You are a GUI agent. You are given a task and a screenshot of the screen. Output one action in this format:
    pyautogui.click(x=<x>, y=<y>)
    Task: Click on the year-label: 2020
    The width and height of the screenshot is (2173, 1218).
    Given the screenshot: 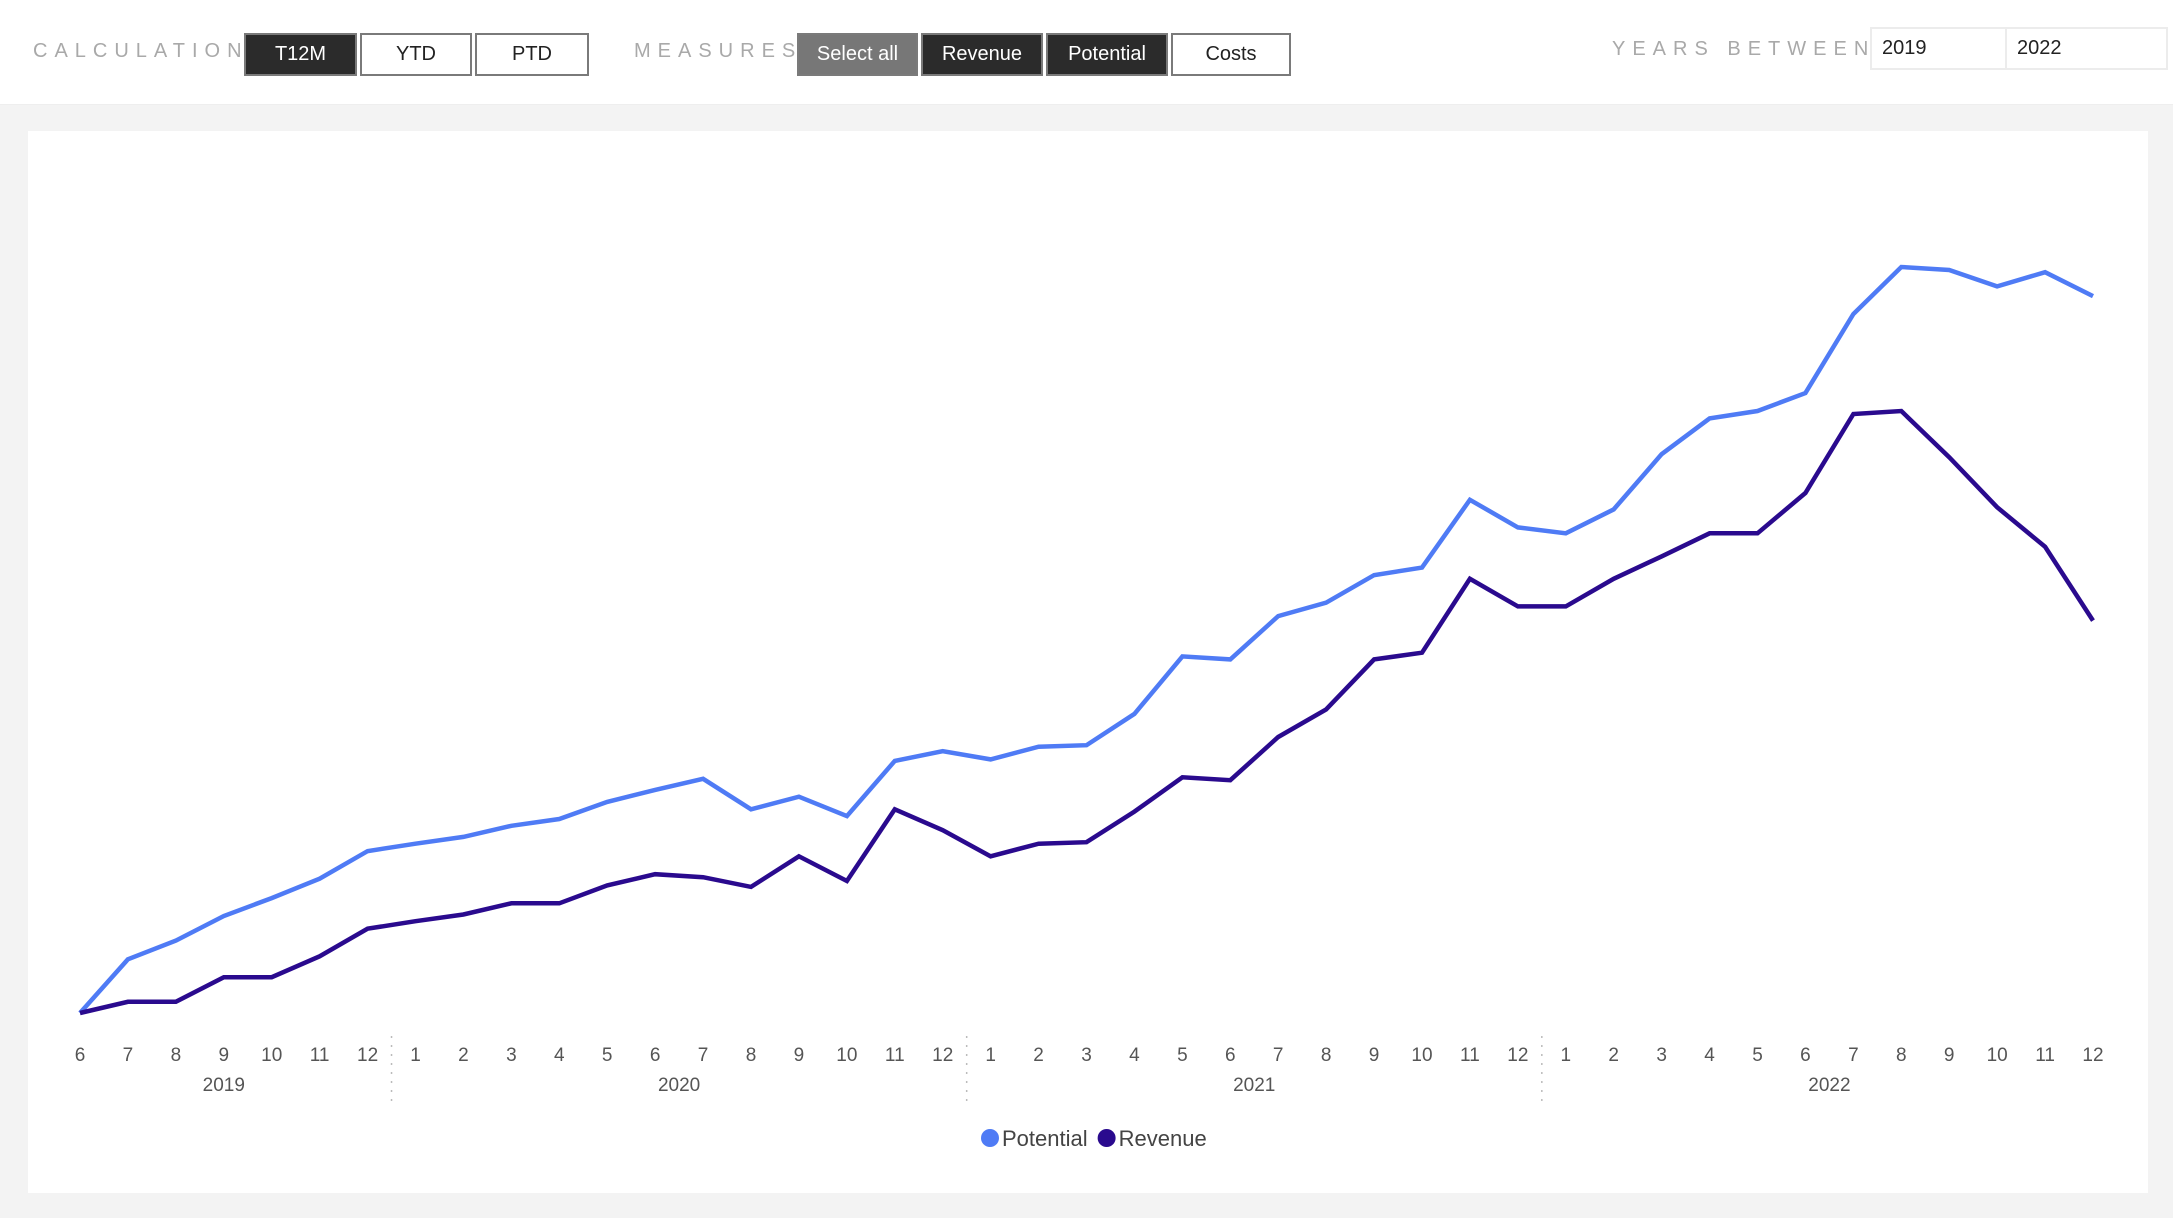 What is the action you would take?
    pyautogui.click(x=679, y=1085)
    